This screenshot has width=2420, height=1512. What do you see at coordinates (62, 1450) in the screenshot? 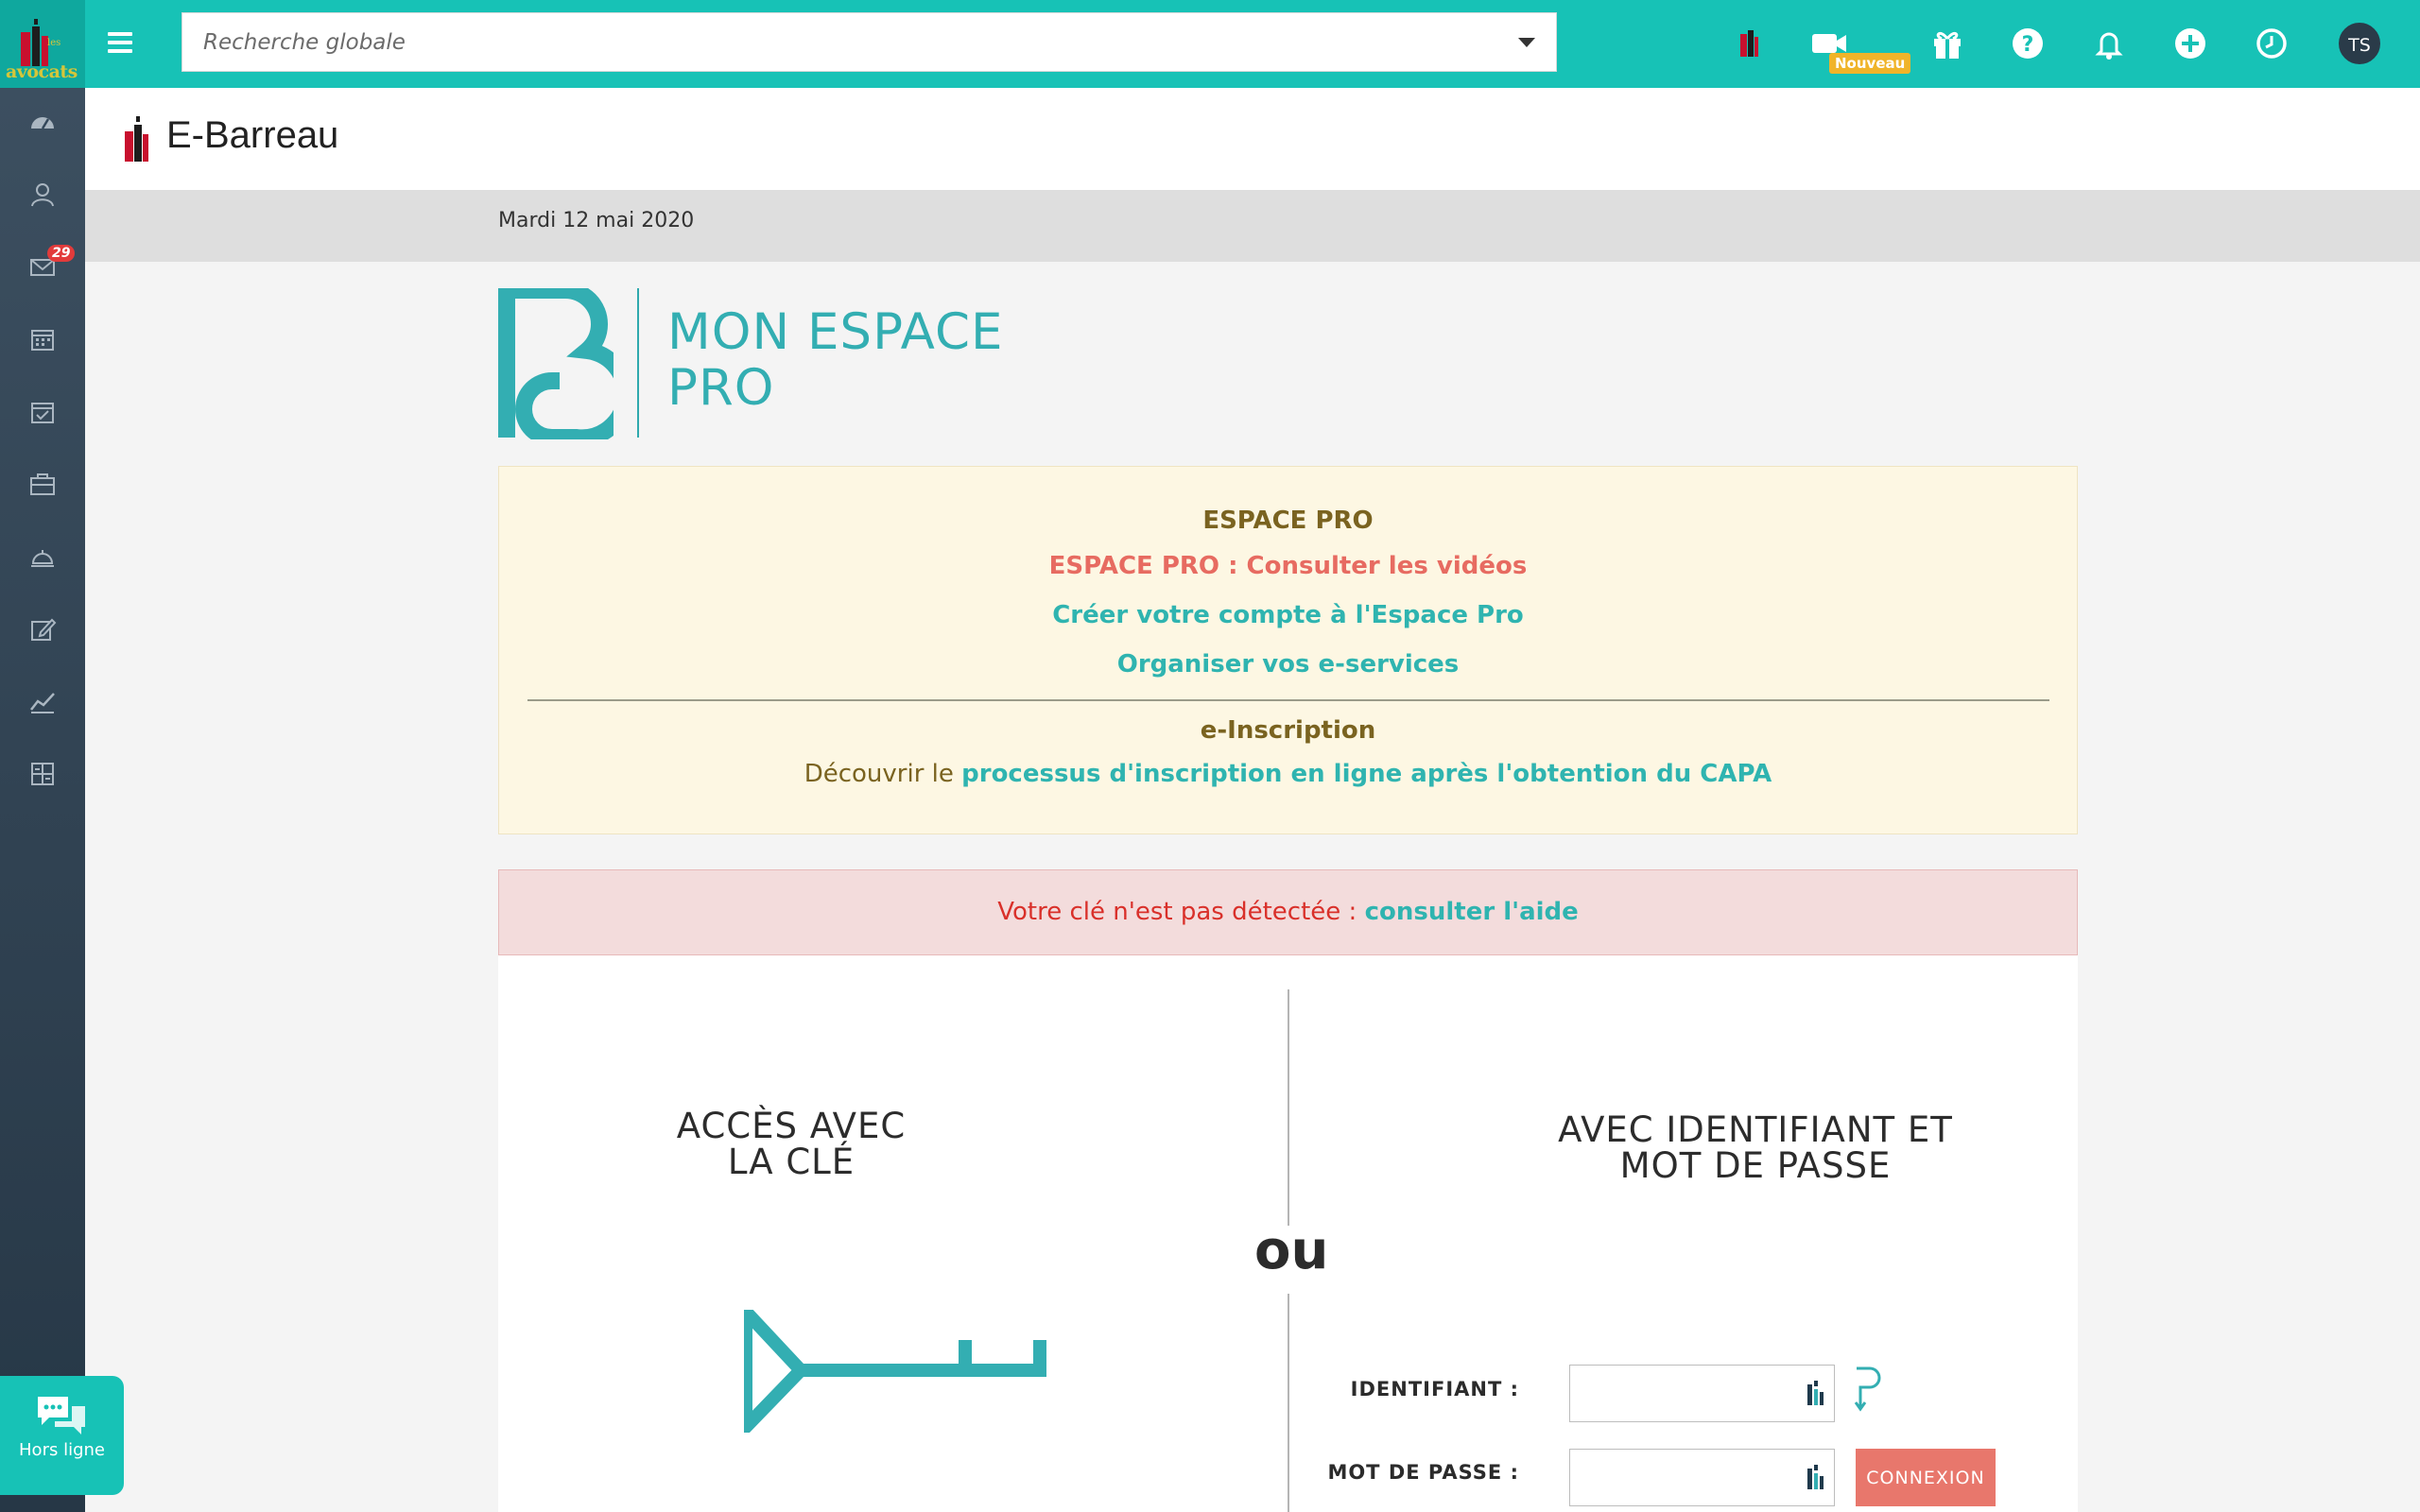
I see `chat-status: Hors ligne` at bounding box center [62, 1450].